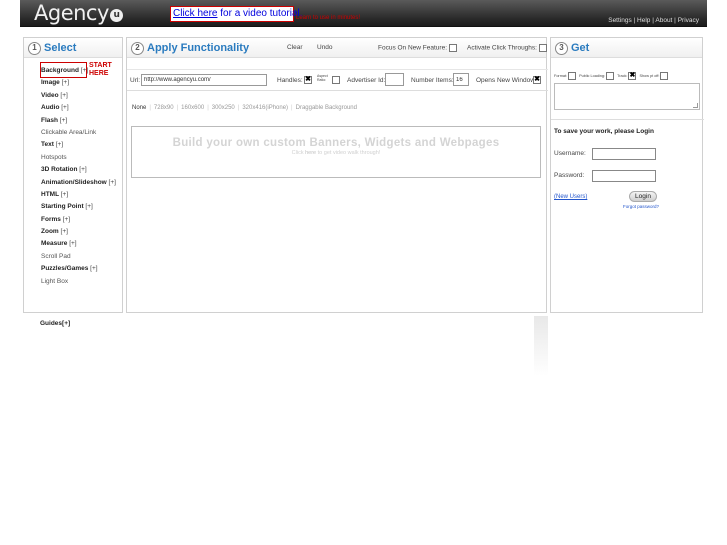 The image size is (727, 545). I want to click on select-item-animation-slideshow: Animation/Slideshow [+], so click(78, 183).